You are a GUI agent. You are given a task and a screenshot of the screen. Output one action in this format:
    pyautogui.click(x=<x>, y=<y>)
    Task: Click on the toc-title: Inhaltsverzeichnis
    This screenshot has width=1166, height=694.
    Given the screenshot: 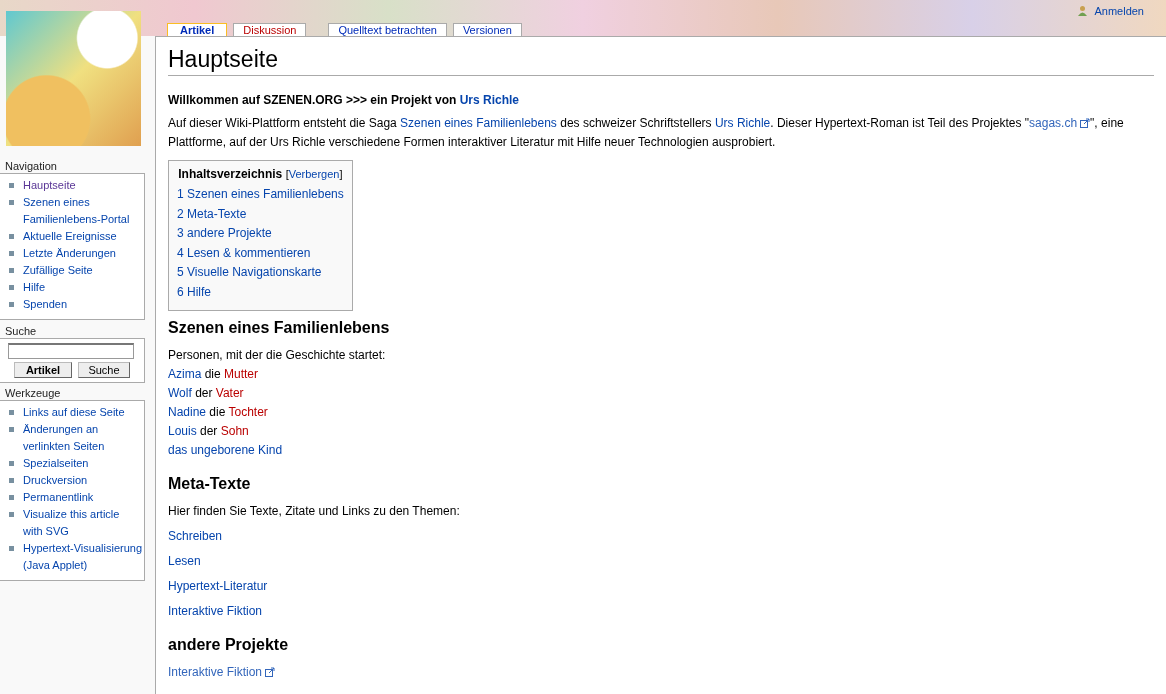 What is the action you would take?
    pyautogui.click(x=230, y=174)
    